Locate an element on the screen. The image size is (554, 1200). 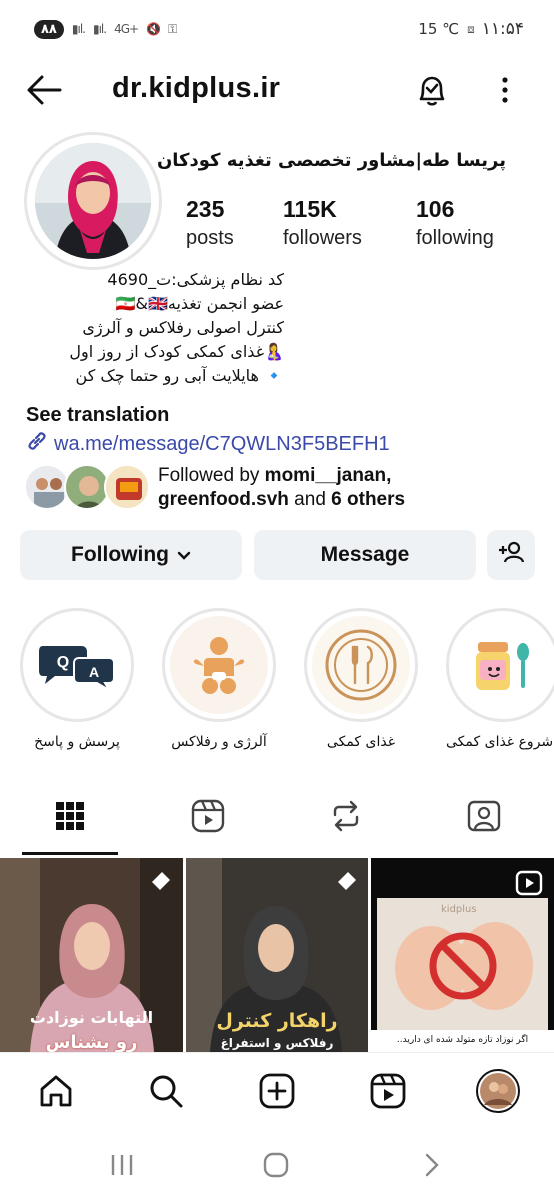
bio-line: کد نظام پزشکی:ت_4690 is located at coordinates (195, 279).